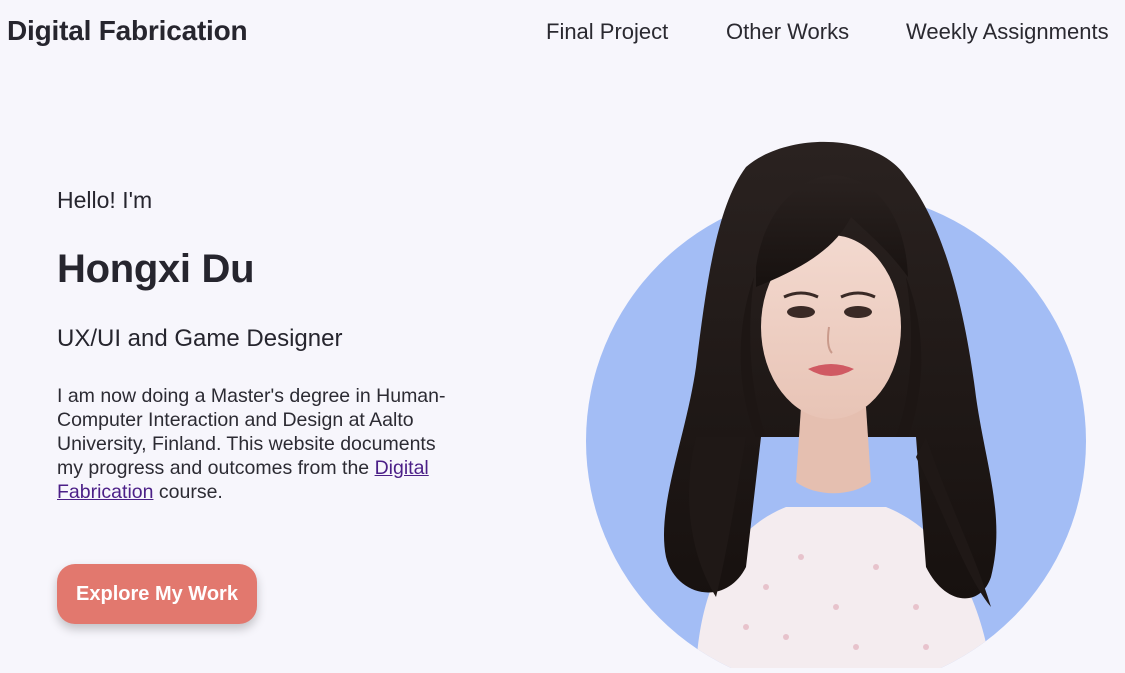 This screenshot has width=1125, height=673. What do you see at coordinates (156, 269) in the screenshot?
I see `hero-name: Hongxi Du` at bounding box center [156, 269].